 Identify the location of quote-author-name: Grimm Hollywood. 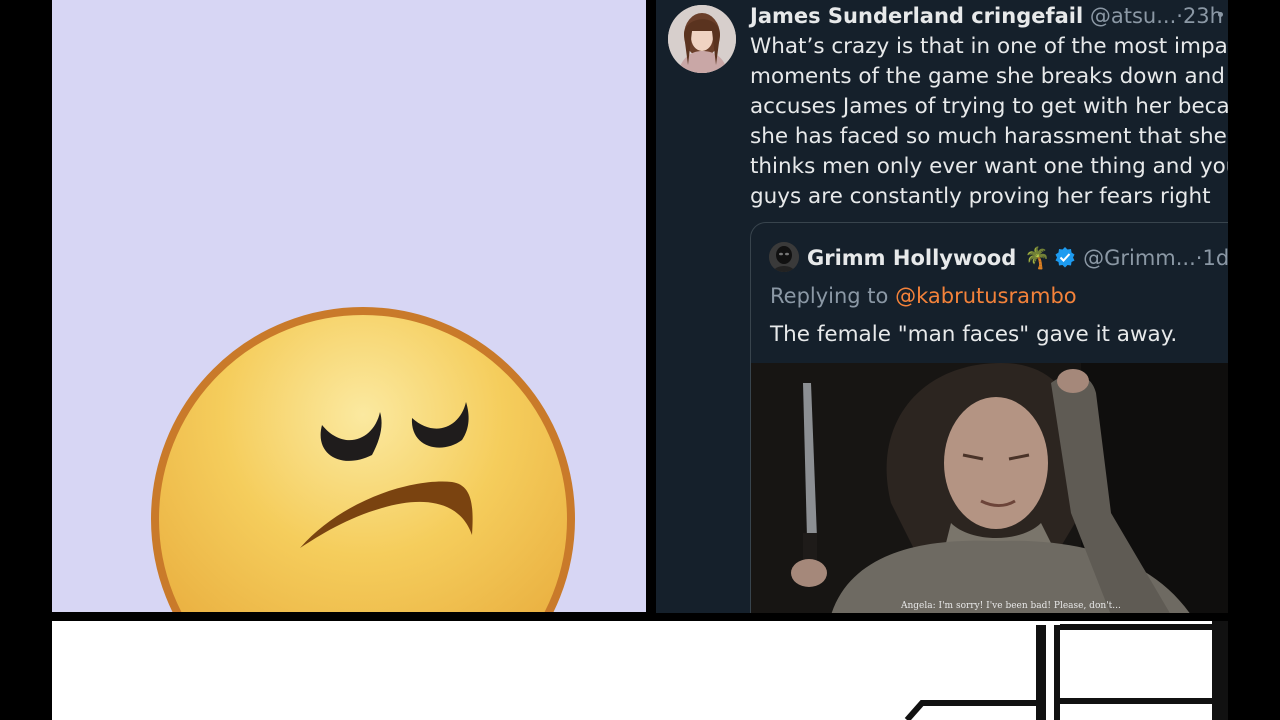
(911, 258).